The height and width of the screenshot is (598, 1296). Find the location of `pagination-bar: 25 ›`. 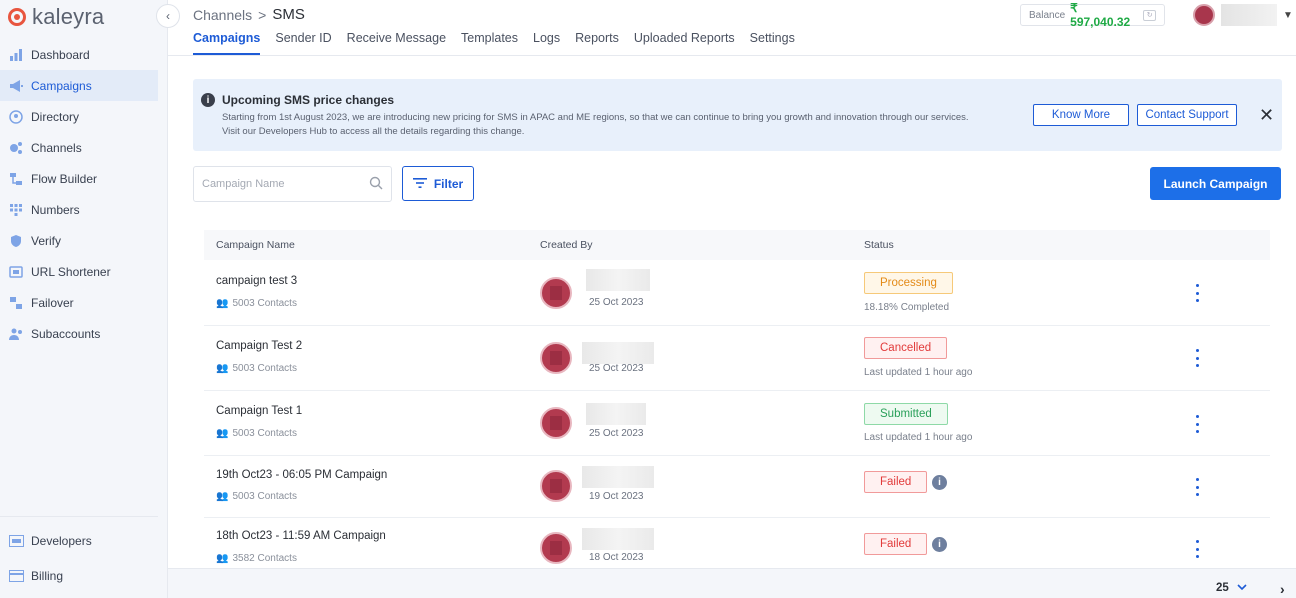

pagination-bar: 25 › is located at coordinates (732, 583).